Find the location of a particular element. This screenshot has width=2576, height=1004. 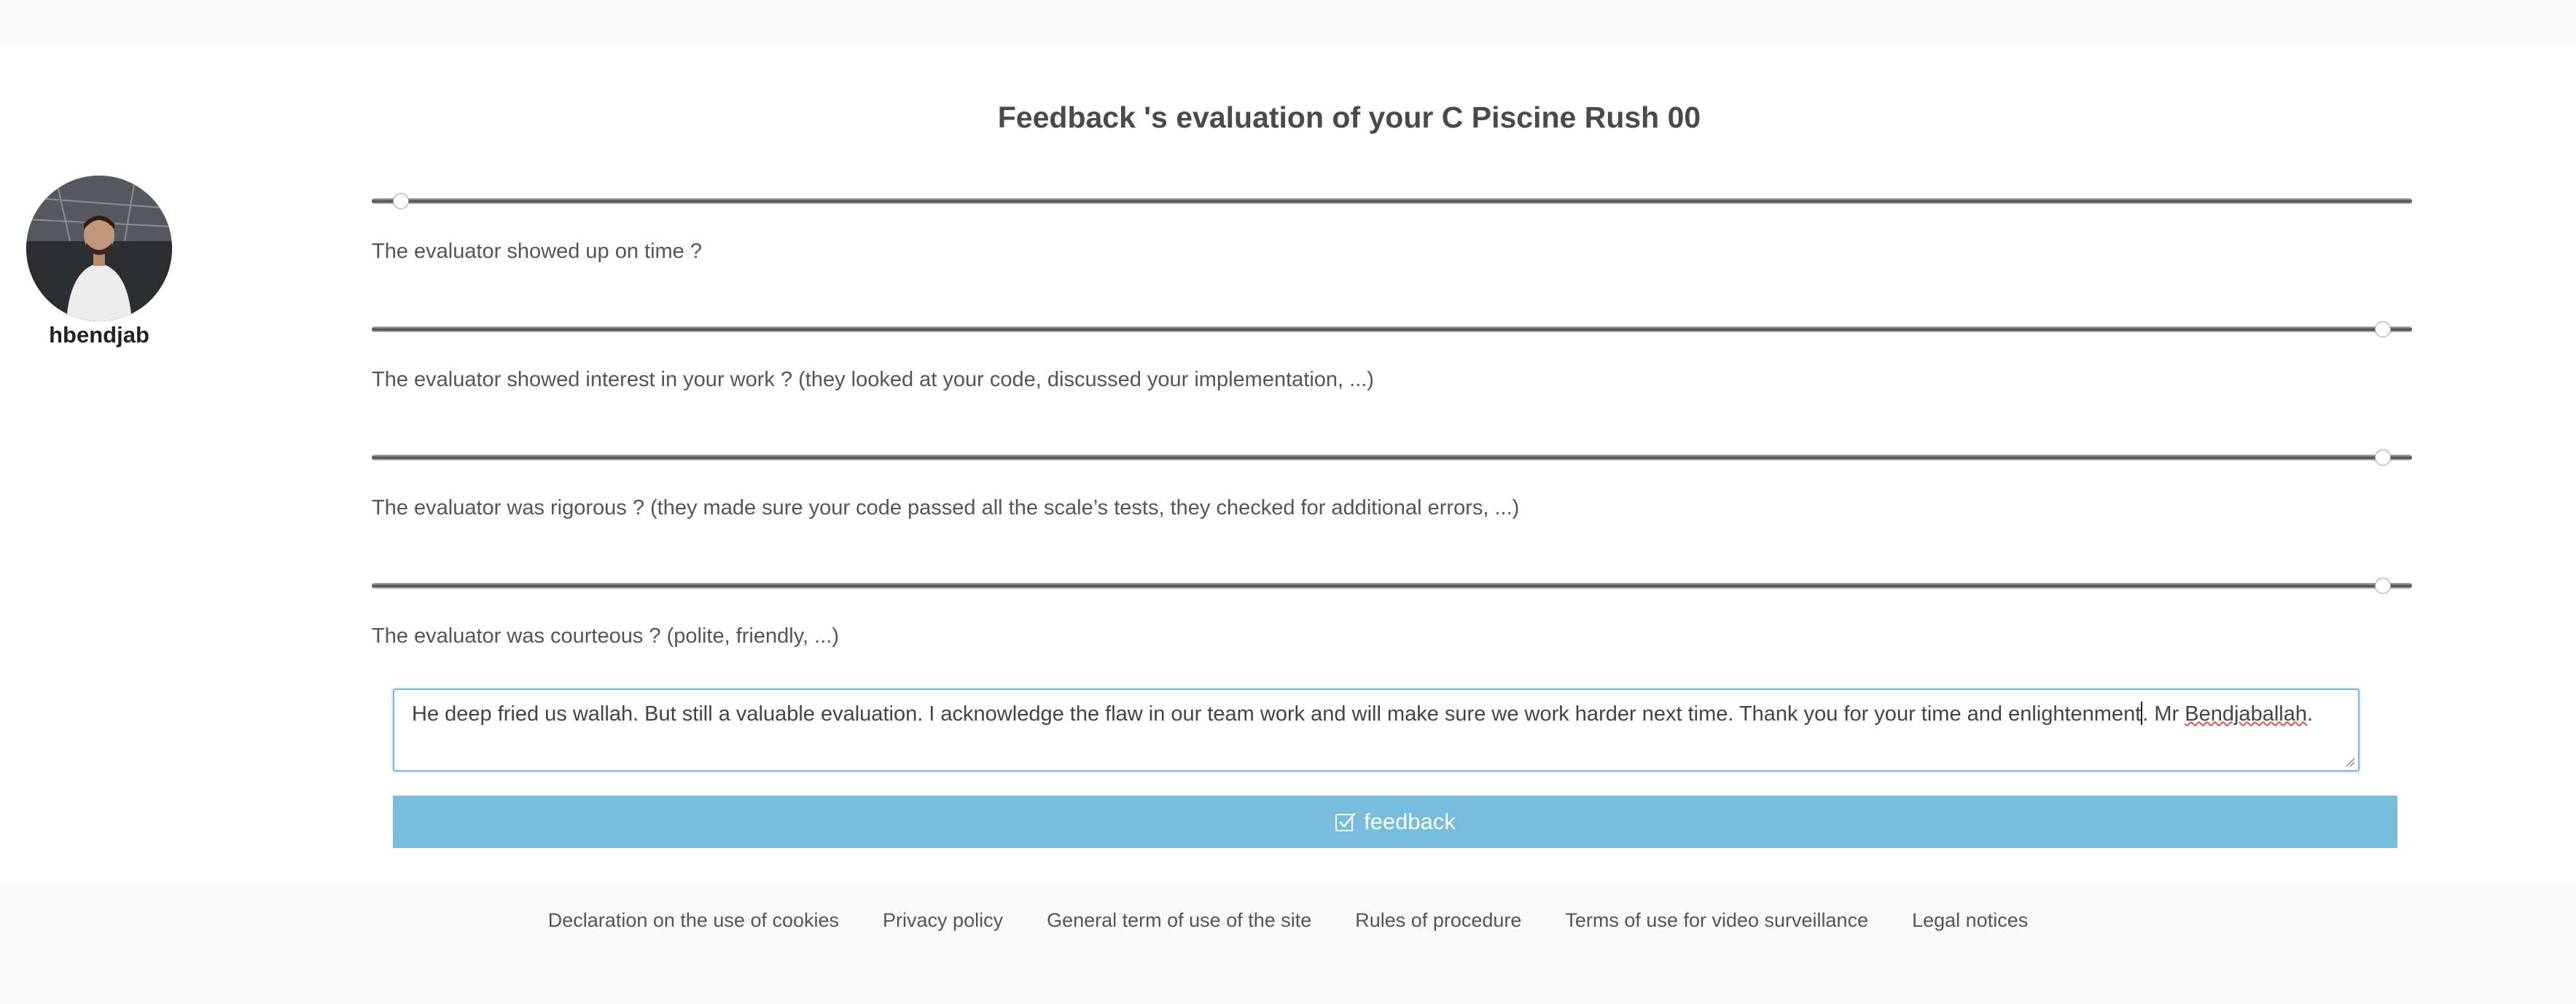

footer-link-legal: Legal notices is located at coordinates (1970, 920).